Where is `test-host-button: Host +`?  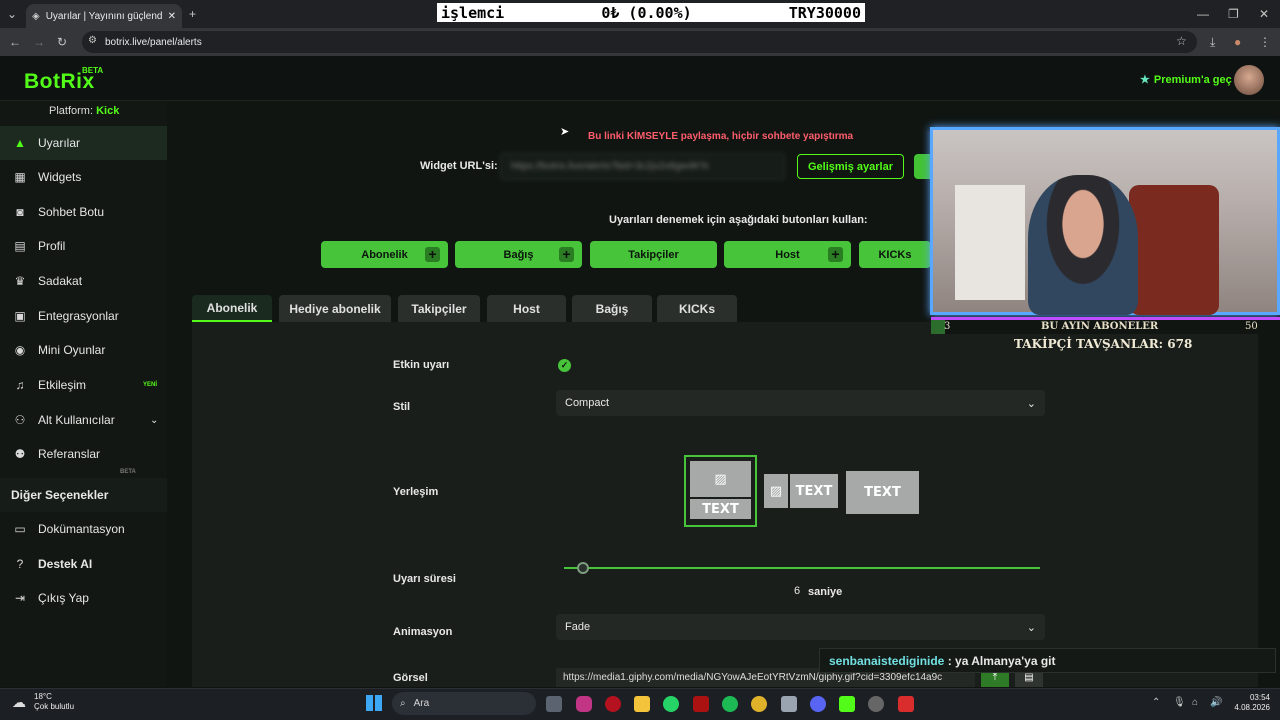 test-host-button: Host + is located at coordinates (787, 254).